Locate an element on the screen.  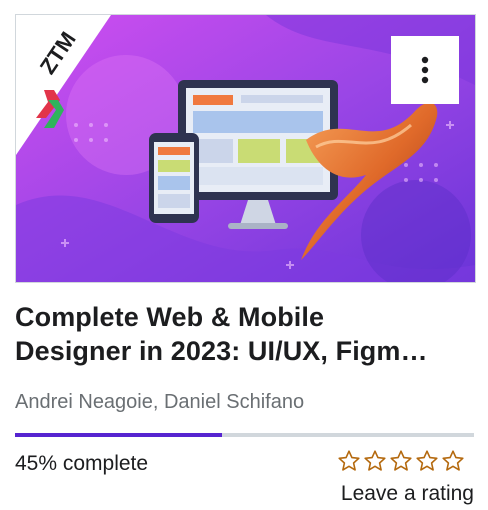
phone-illustration is located at coordinates (174, 178).